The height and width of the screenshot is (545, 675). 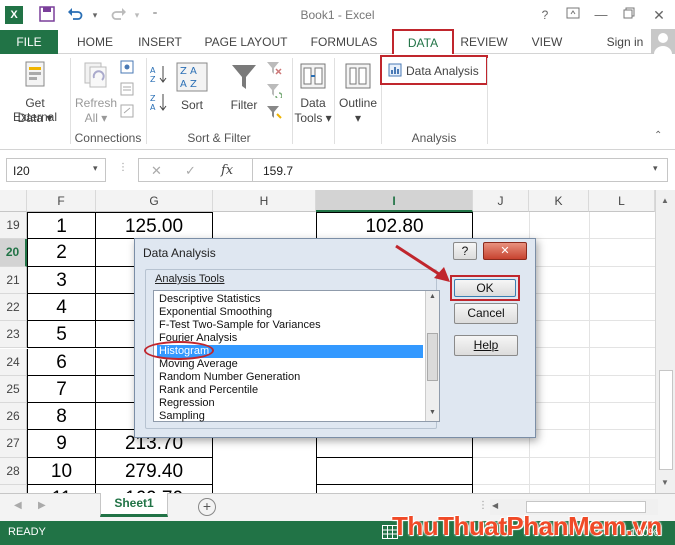 What do you see at coordinates (495, 505) in the screenshot?
I see `scroll-left-icon: ◀` at bounding box center [495, 505].